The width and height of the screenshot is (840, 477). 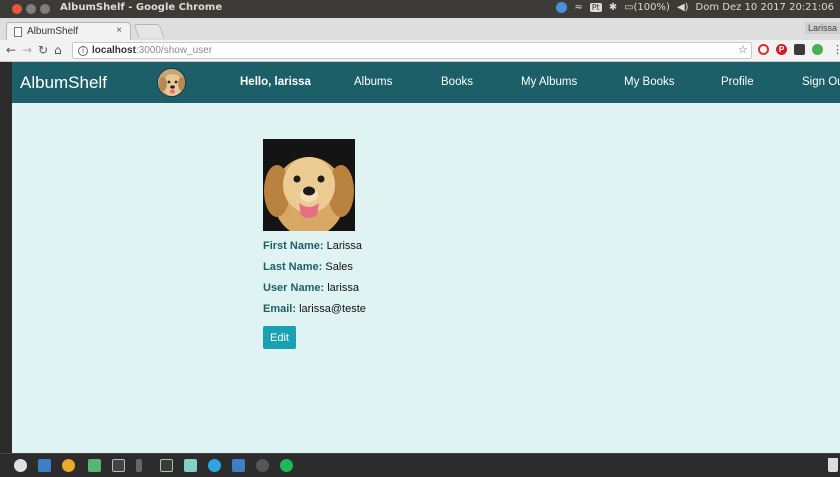 What do you see at coordinates (412, 50) in the screenshot?
I see `address-bar: i localhost:3000/show_user` at bounding box center [412, 50].